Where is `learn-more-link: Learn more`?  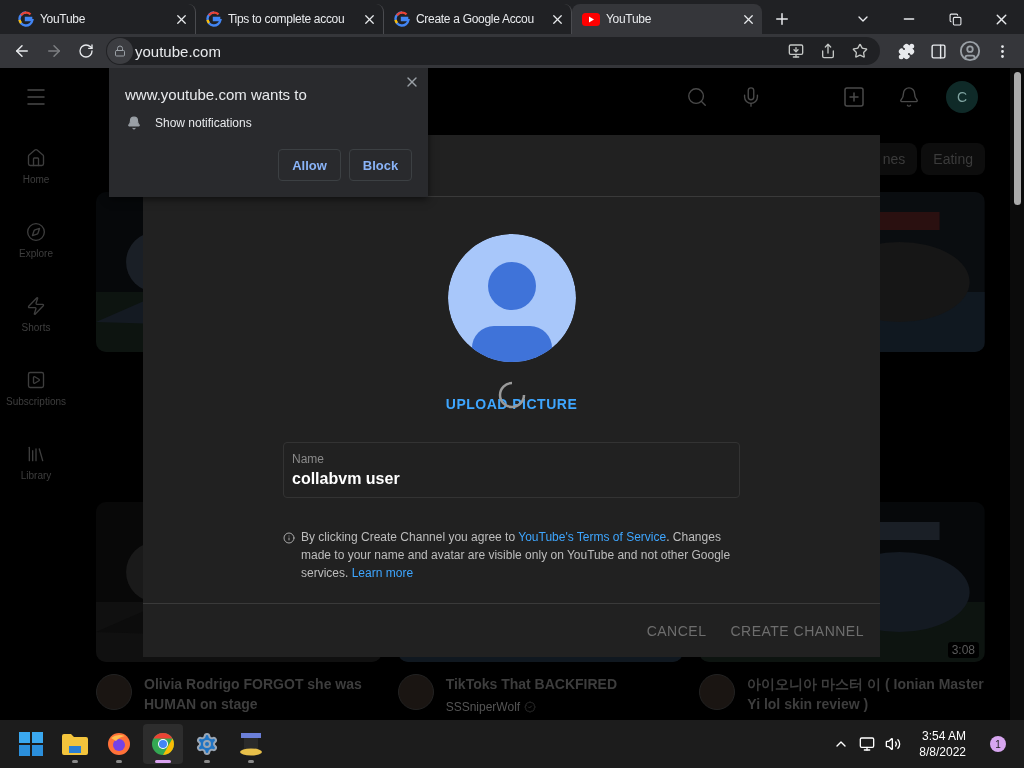 learn-more-link: Learn more is located at coordinates (382, 573).